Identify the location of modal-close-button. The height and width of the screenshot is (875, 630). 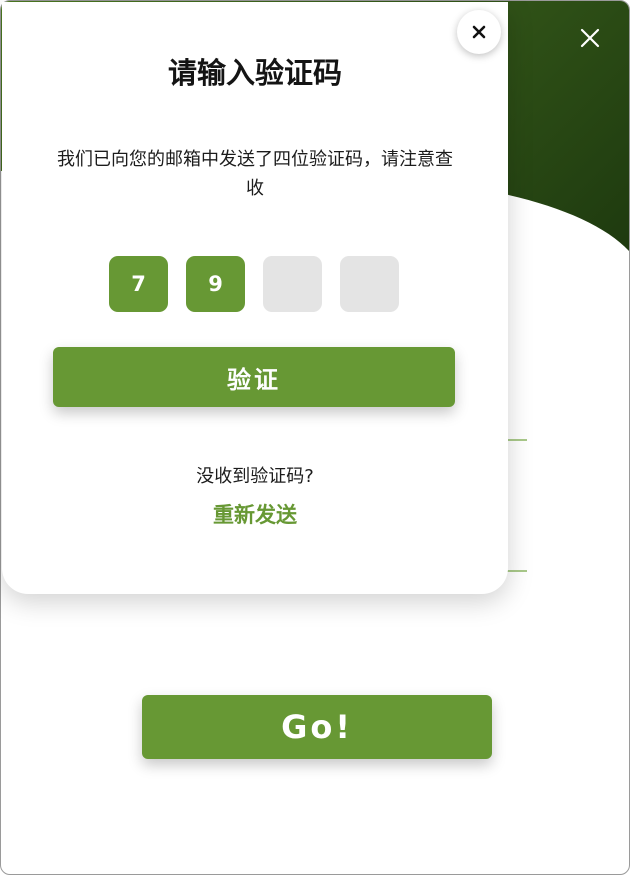
(479, 32).